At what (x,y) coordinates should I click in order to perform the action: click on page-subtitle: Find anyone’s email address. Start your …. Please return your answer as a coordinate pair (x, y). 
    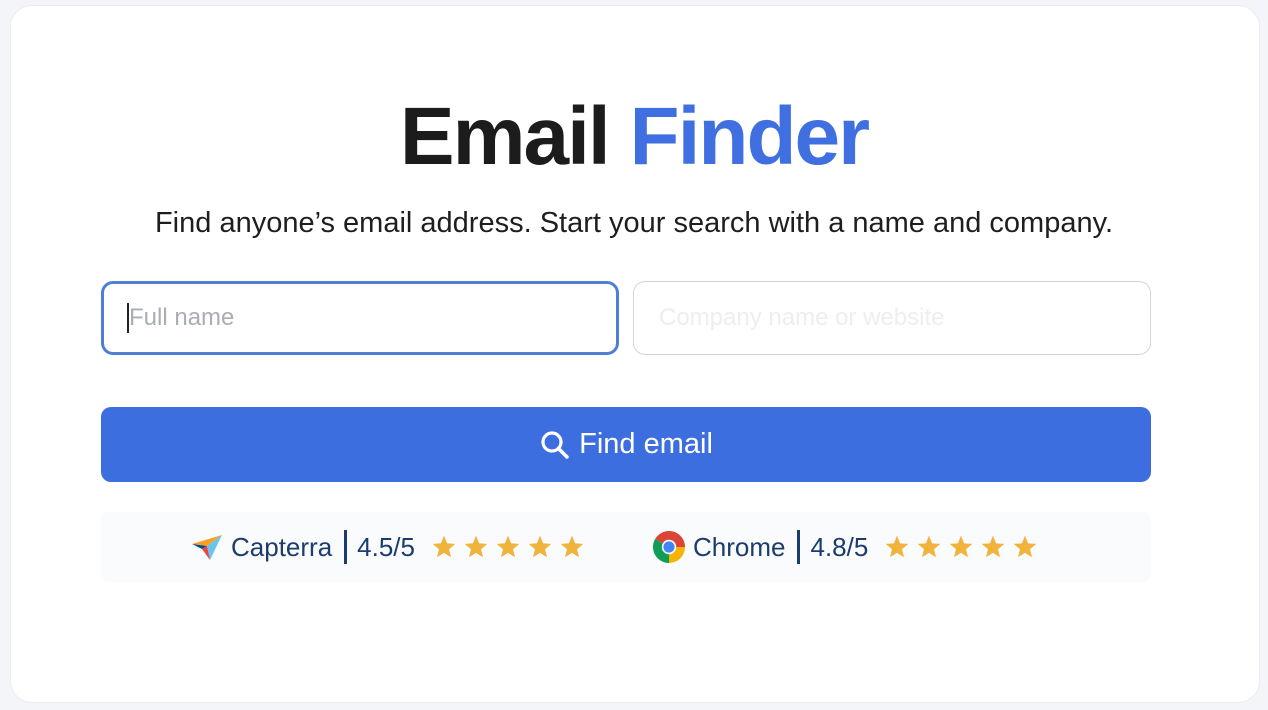
    Looking at the image, I should click on (634, 223).